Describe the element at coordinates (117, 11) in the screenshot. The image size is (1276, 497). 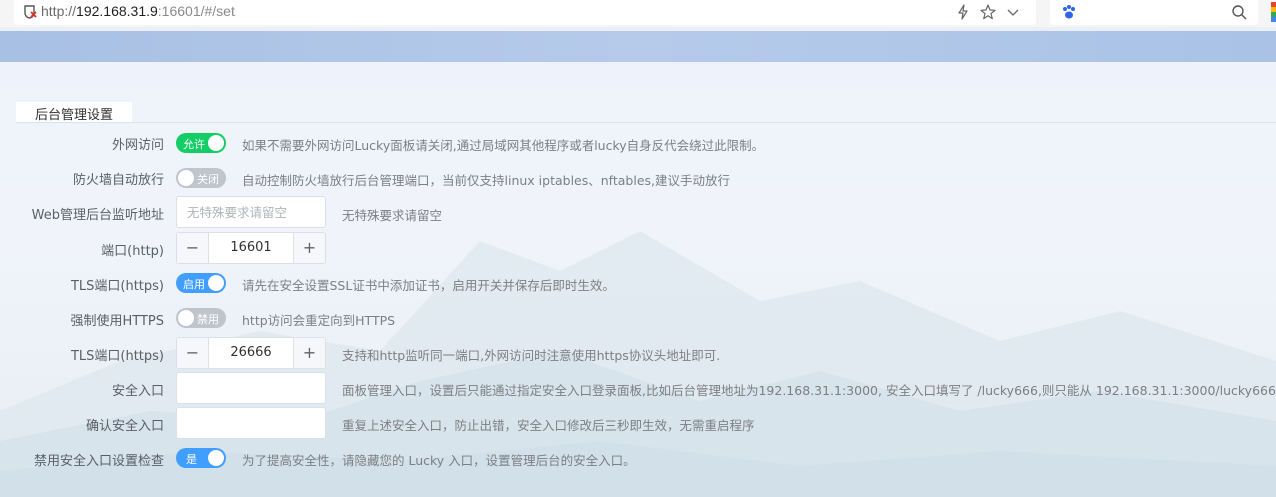
I see `url-host: 192.168.31.9` at that location.